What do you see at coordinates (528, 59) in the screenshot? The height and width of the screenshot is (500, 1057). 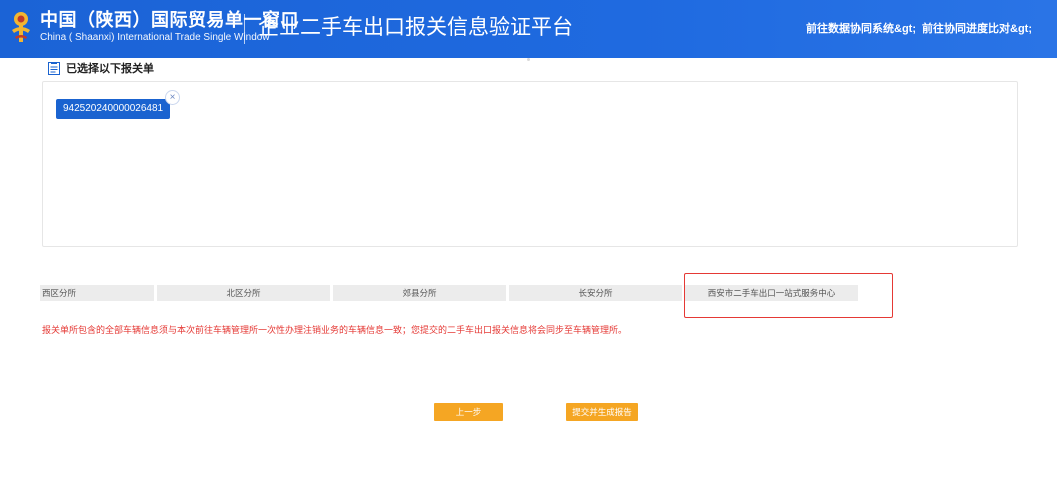 I see `resize-handle` at bounding box center [528, 59].